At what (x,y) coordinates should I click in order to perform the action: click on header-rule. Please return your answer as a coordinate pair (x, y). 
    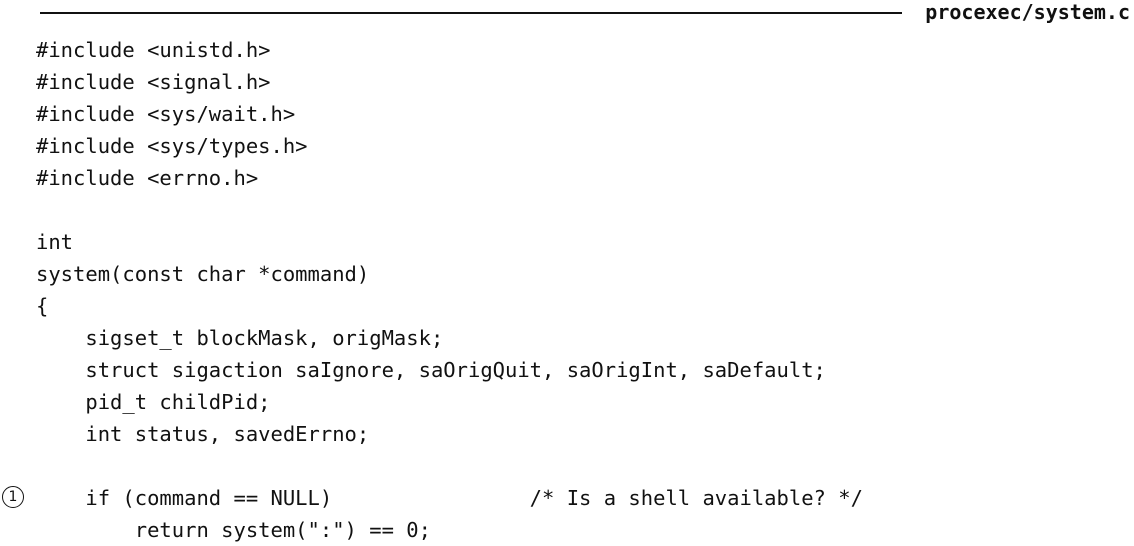
    Looking at the image, I should click on (471, 13).